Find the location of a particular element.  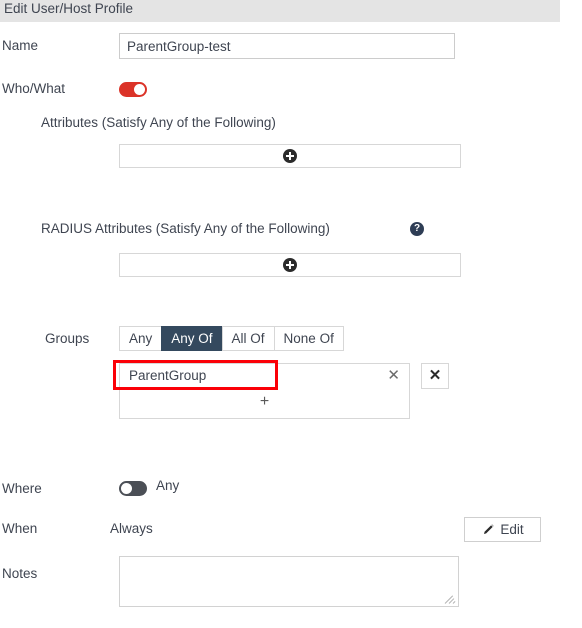

groups-option-all-of: All Of is located at coordinates (247, 338).